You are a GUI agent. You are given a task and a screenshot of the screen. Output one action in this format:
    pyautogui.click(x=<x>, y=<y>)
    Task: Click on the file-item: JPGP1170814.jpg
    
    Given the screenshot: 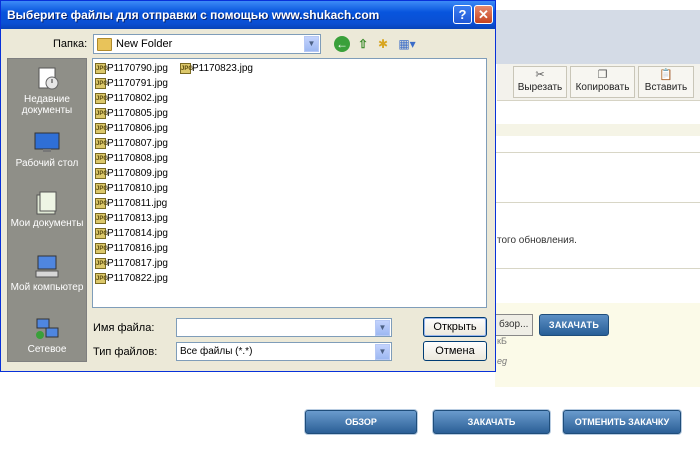 What is the action you would take?
    pyautogui.click(x=131, y=233)
    